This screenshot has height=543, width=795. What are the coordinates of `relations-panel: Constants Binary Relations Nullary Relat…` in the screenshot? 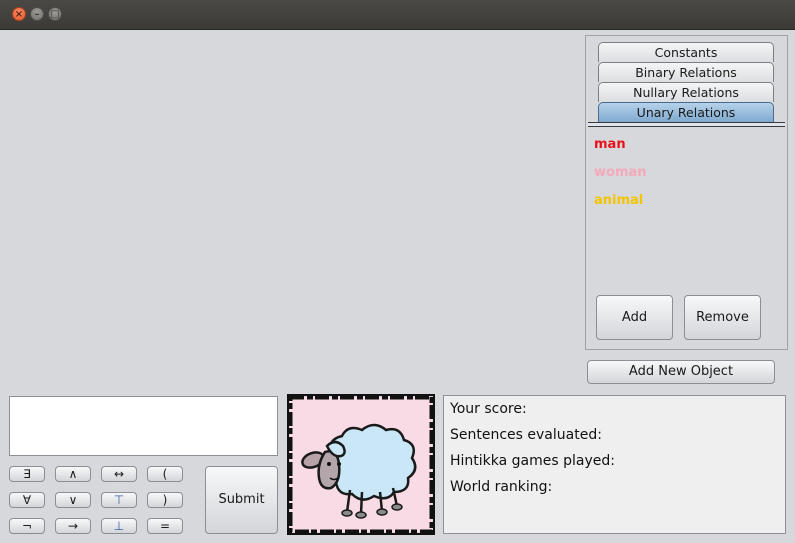 It's located at (686, 192).